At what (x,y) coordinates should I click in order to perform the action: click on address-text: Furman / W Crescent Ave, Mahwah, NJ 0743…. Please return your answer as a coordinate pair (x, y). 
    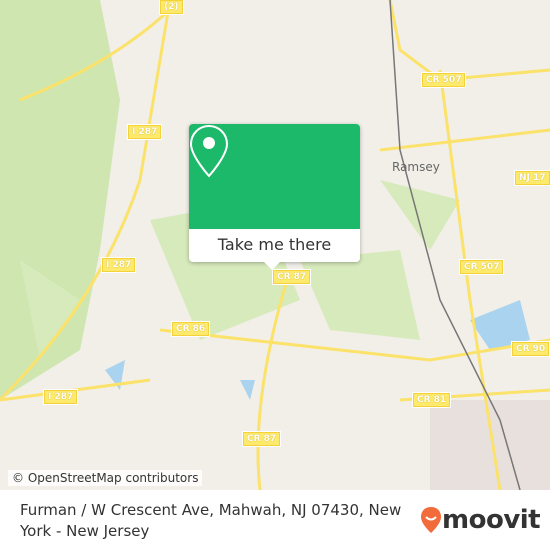
    Looking at the image, I should click on (211, 520).